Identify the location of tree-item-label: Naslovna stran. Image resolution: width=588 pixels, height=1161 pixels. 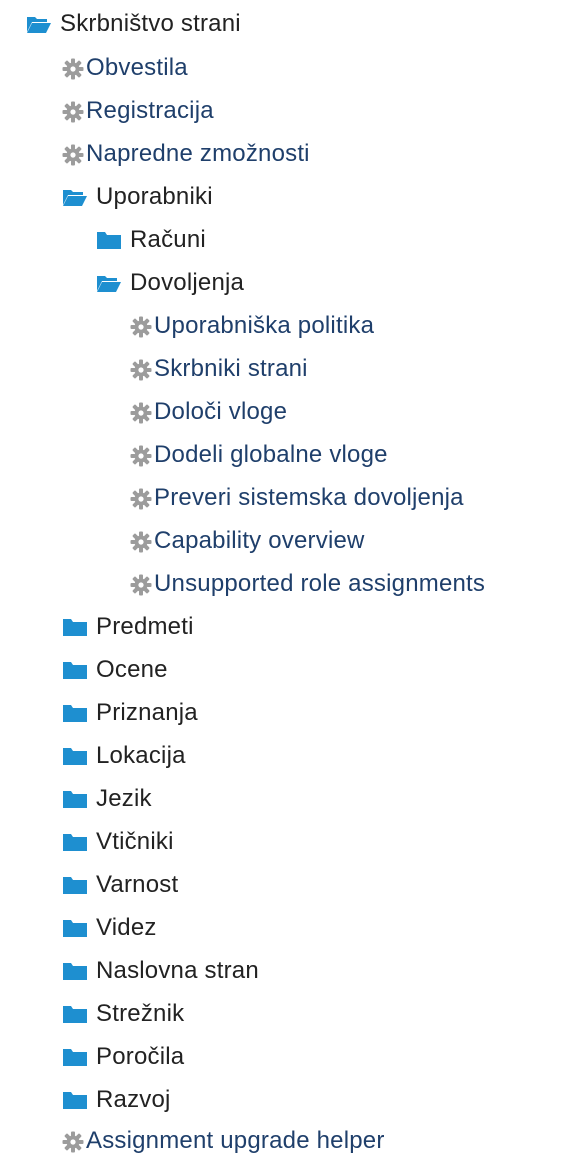
(177, 970).